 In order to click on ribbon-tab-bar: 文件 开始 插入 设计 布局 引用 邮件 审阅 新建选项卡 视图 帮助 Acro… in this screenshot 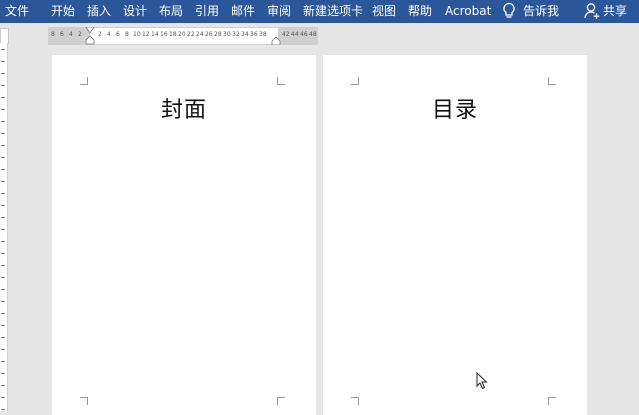, I will do `click(319, 11)`.